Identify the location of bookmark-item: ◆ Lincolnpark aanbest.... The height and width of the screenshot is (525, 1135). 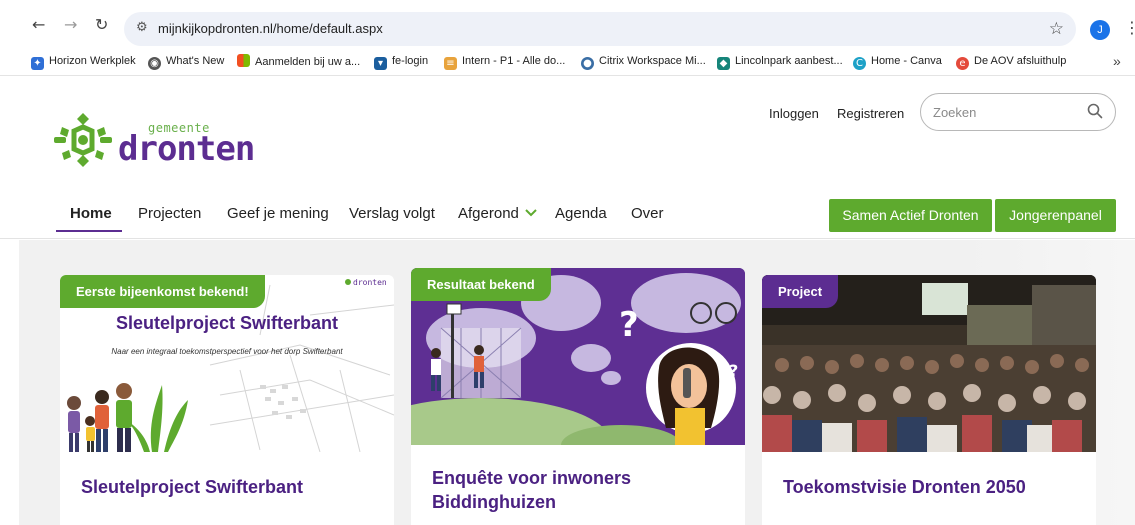
(780, 62).